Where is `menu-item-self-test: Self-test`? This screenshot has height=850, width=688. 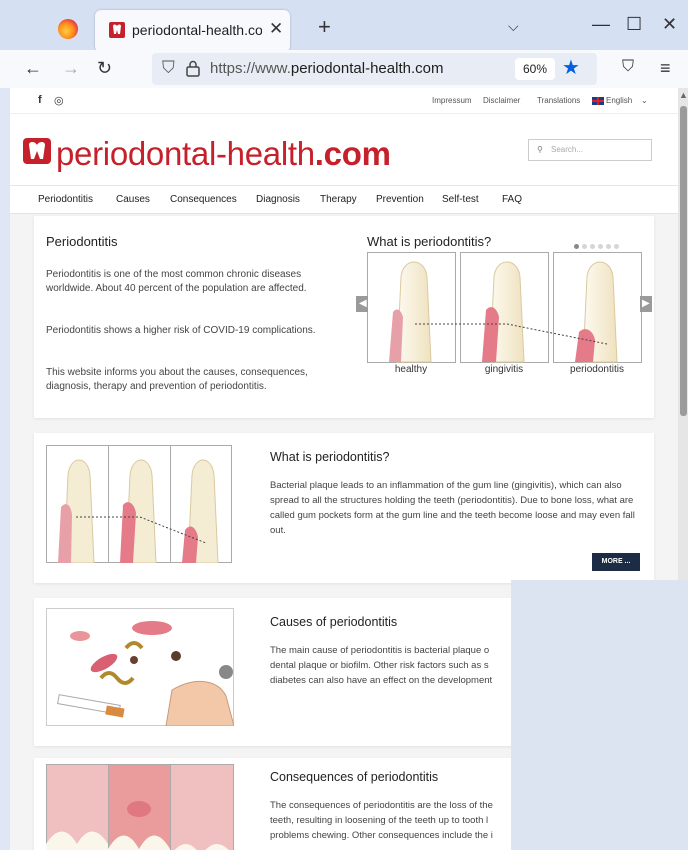
menu-item-self-test: Self-test is located at coordinates (460, 199).